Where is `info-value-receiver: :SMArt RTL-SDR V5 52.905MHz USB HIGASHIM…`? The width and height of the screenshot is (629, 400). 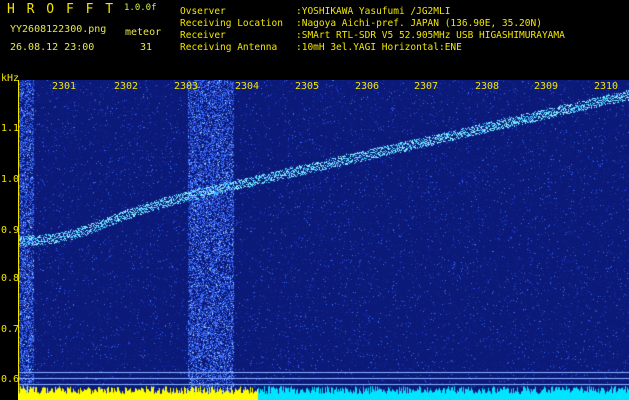 info-value-receiver: :SMArt RTL-SDR V5 52.905MHz USB HIGASHIM… is located at coordinates (430, 35).